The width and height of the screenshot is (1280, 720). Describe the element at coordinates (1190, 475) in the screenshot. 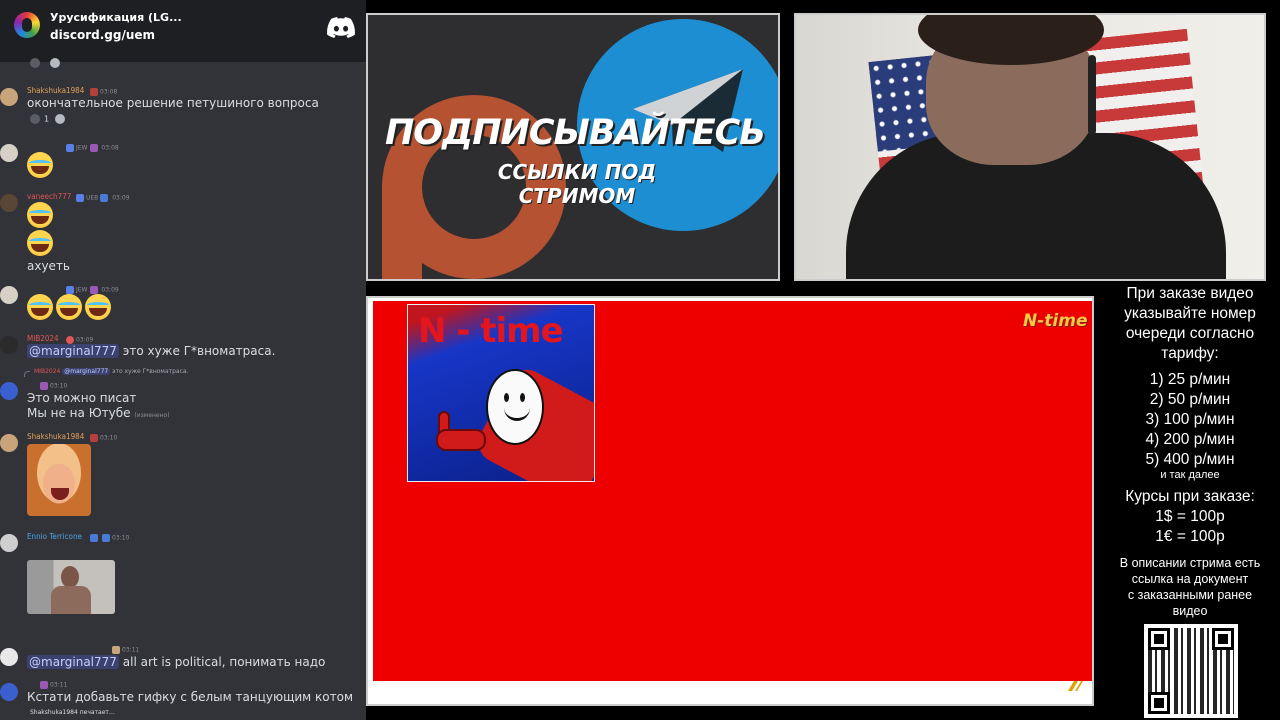

I see `tariff-etc: и так далее` at that location.